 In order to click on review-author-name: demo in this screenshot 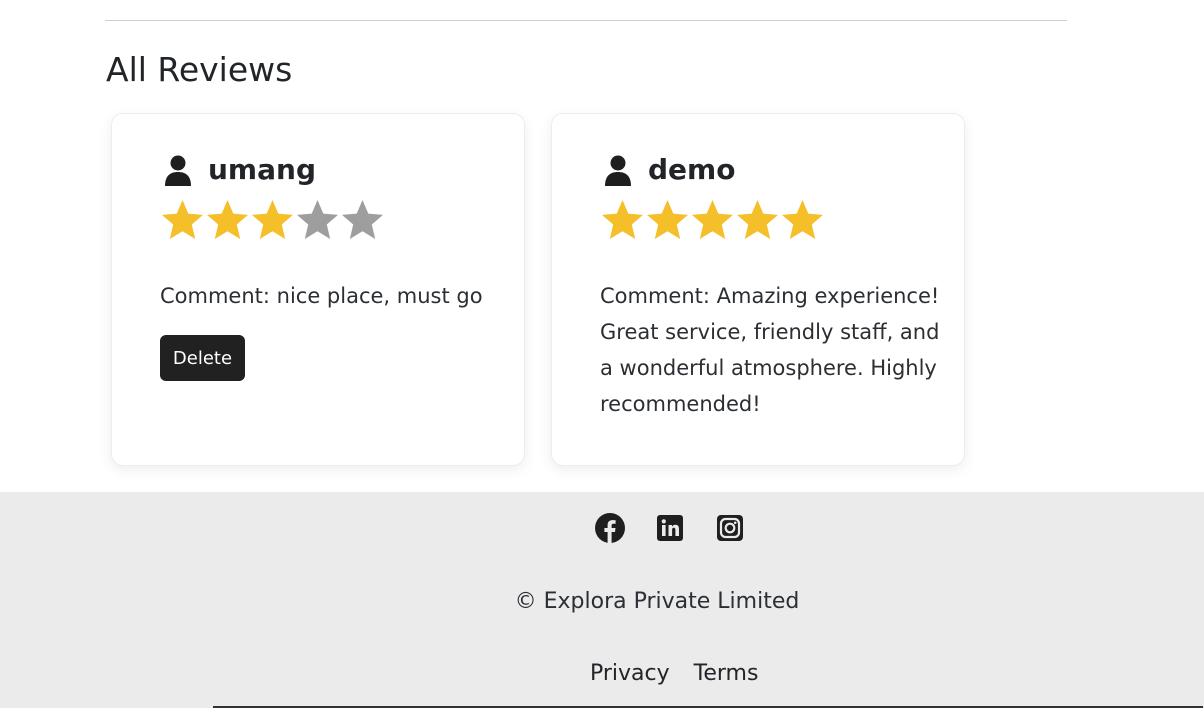, I will do `click(692, 169)`.